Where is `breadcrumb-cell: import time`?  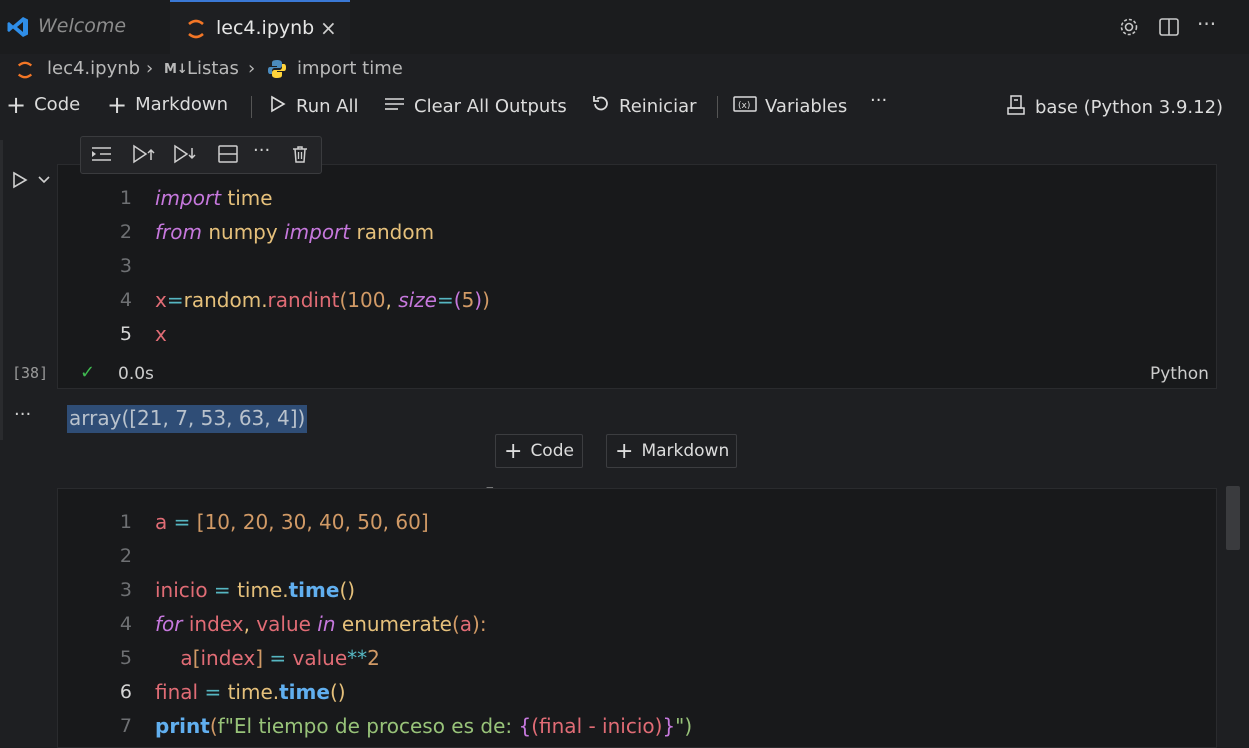
breadcrumb-cell: import time is located at coordinates (350, 68).